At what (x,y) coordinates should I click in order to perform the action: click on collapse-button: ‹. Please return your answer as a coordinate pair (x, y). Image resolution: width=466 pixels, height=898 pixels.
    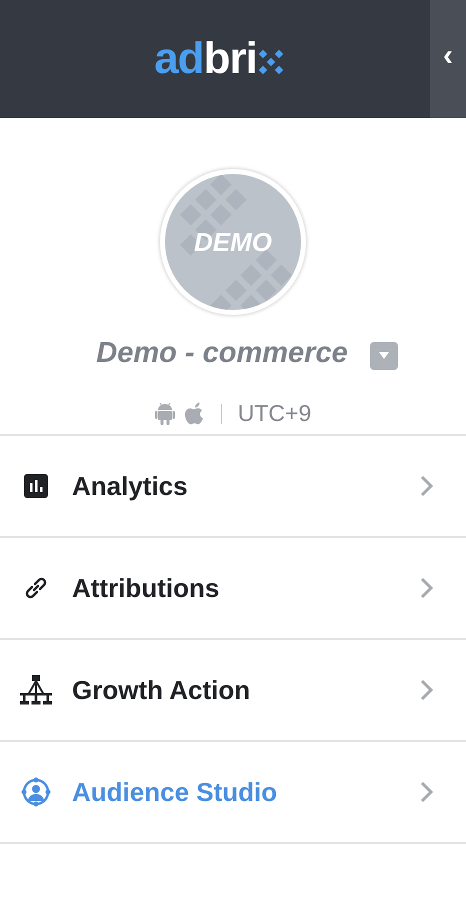
    Looking at the image, I should click on (448, 59).